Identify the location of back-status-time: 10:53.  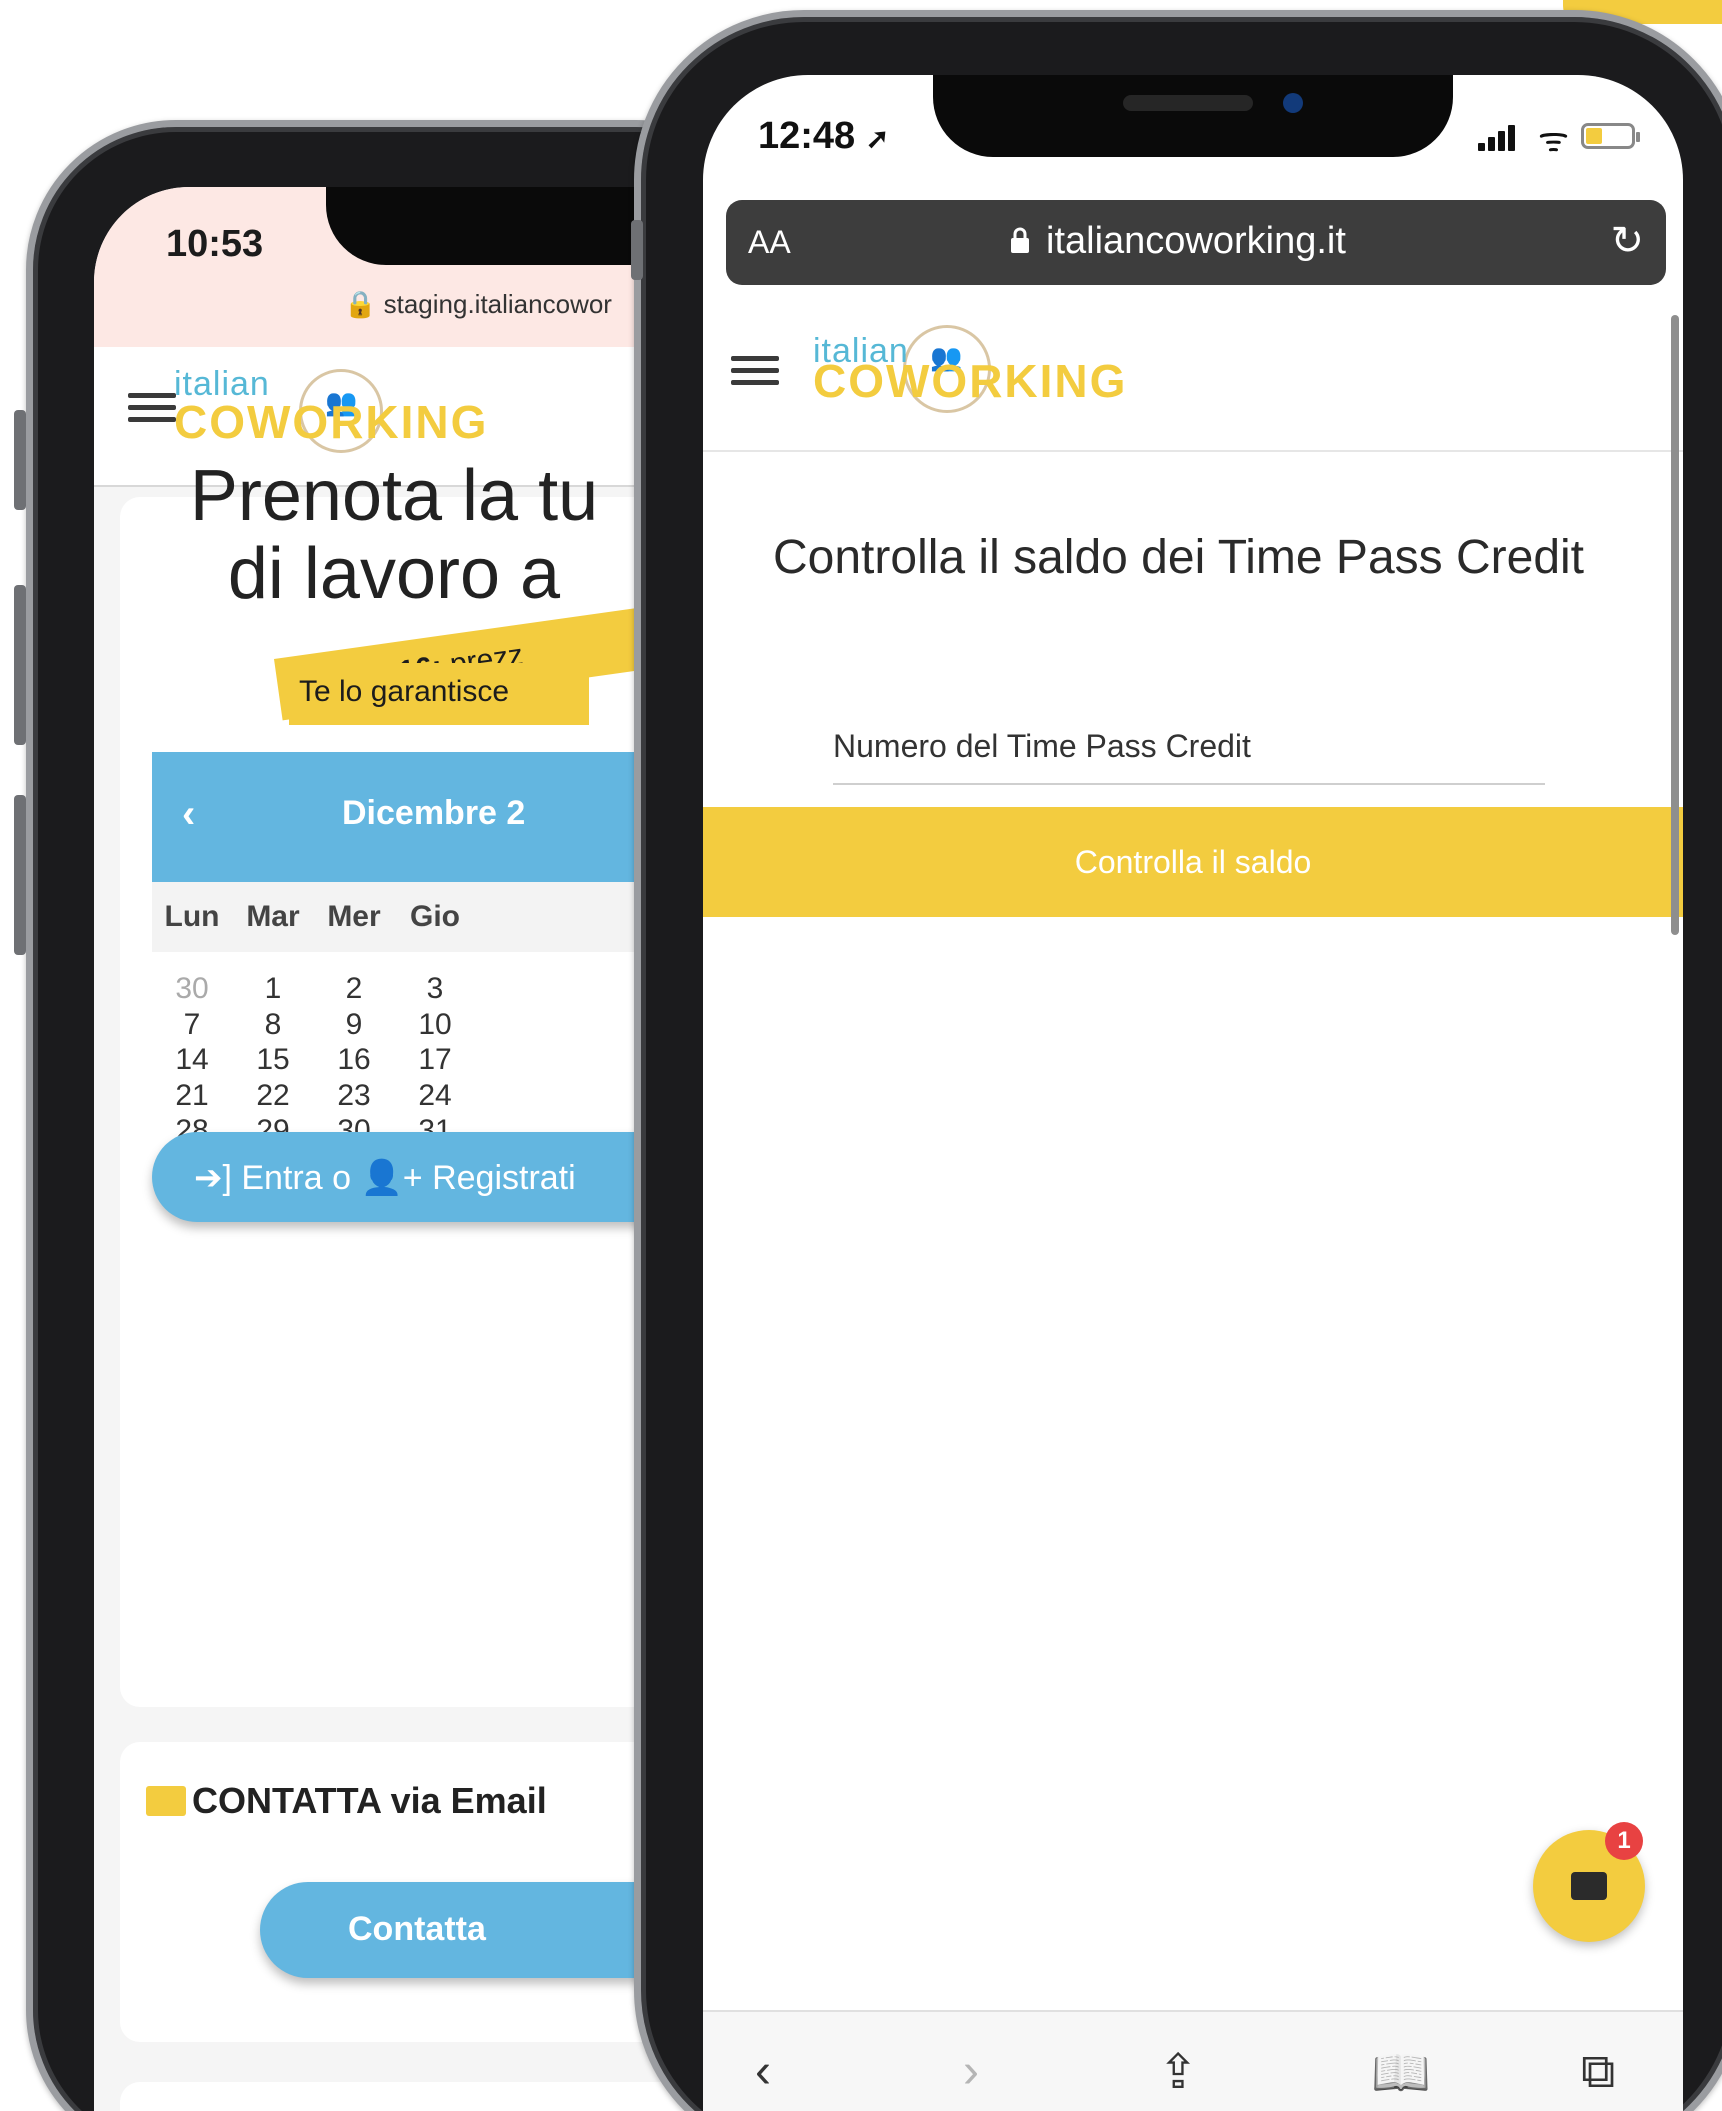
(215, 244).